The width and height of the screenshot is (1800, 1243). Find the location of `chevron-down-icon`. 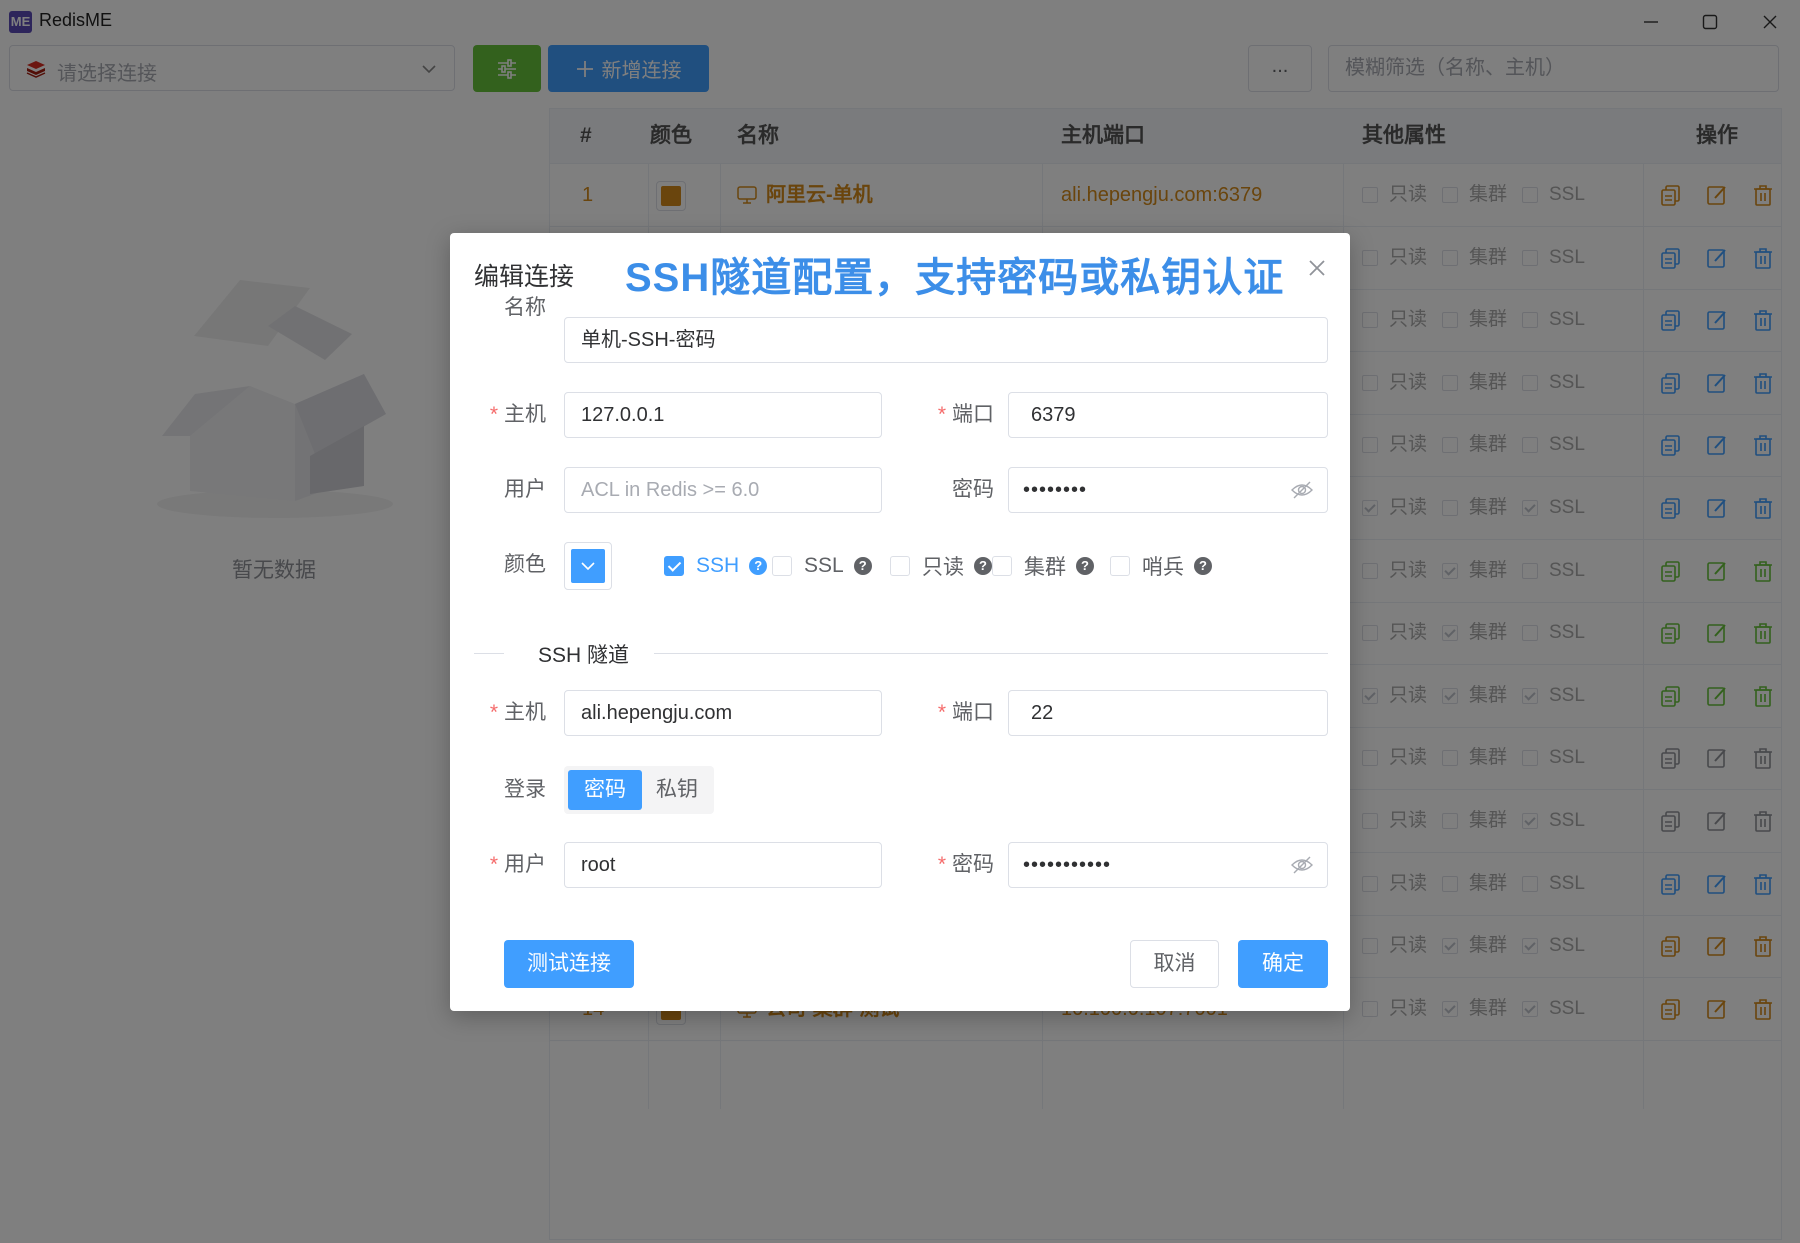

chevron-down-icon is located at coordinates (588, 566).